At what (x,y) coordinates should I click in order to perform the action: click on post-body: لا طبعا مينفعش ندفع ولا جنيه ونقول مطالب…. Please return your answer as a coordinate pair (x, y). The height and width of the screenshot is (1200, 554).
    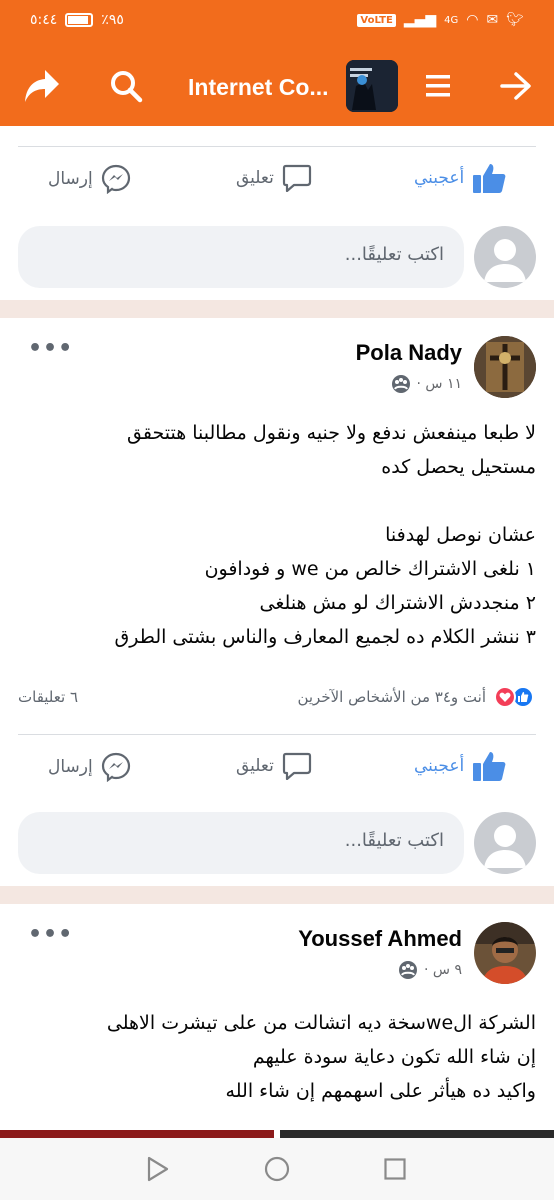
    Looking at the image, I should click on (325, 535).